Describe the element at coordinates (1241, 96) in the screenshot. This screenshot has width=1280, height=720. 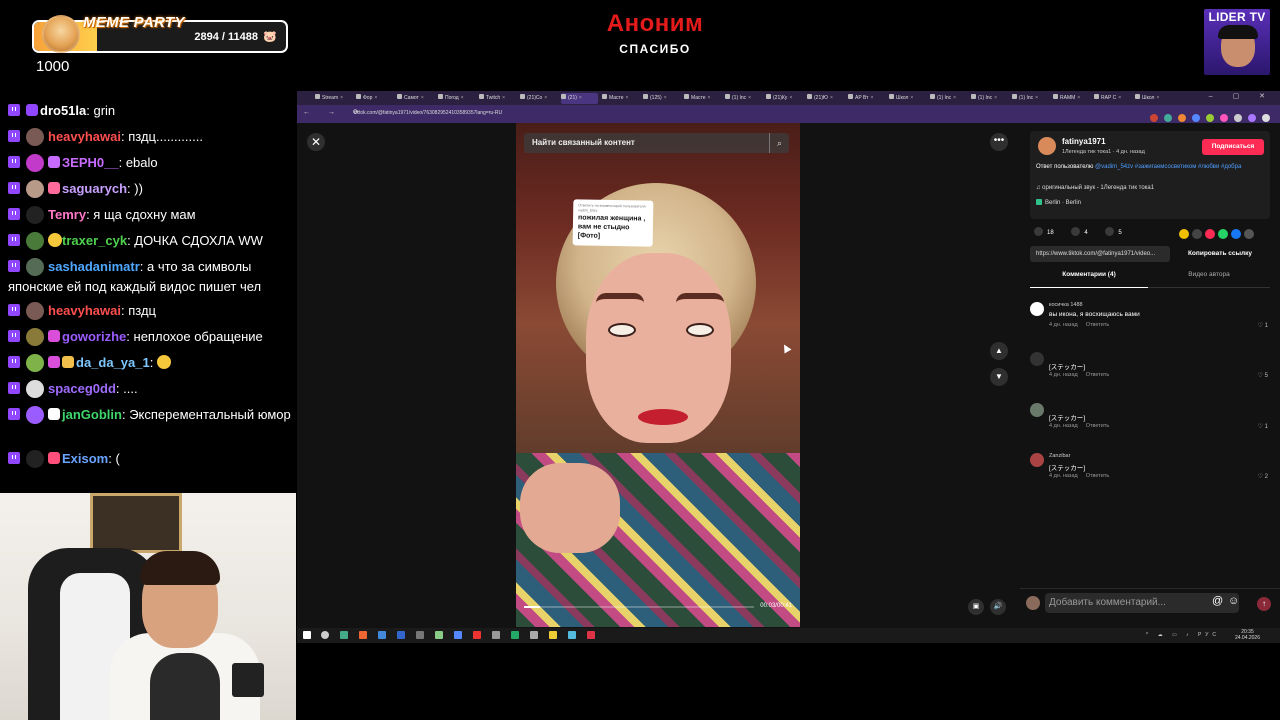
I see `window-controls: – ▢ ✕` at that location.